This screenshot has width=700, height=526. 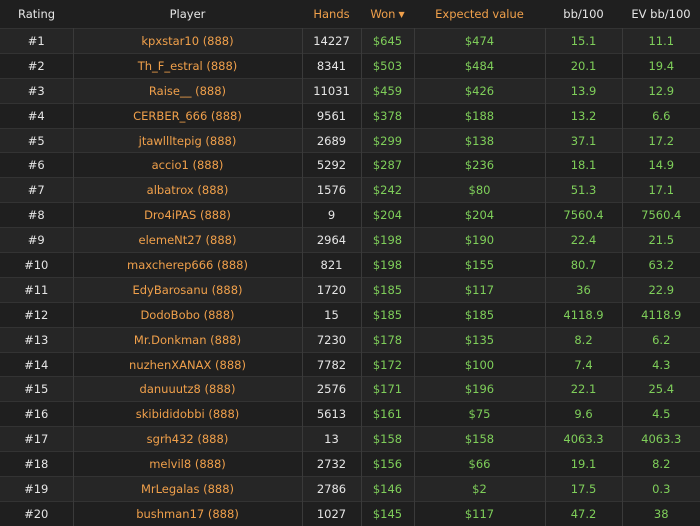 I want to click on bb100-cell: 80.7, so click(x=584, y=265).